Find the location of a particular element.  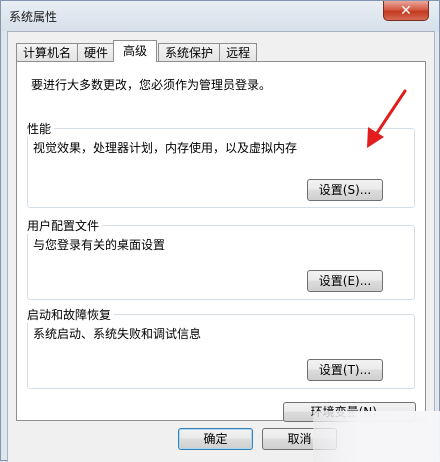

user-profiles-description: 与您登录有关的桌面设置 is located at coordinates (99, 245).